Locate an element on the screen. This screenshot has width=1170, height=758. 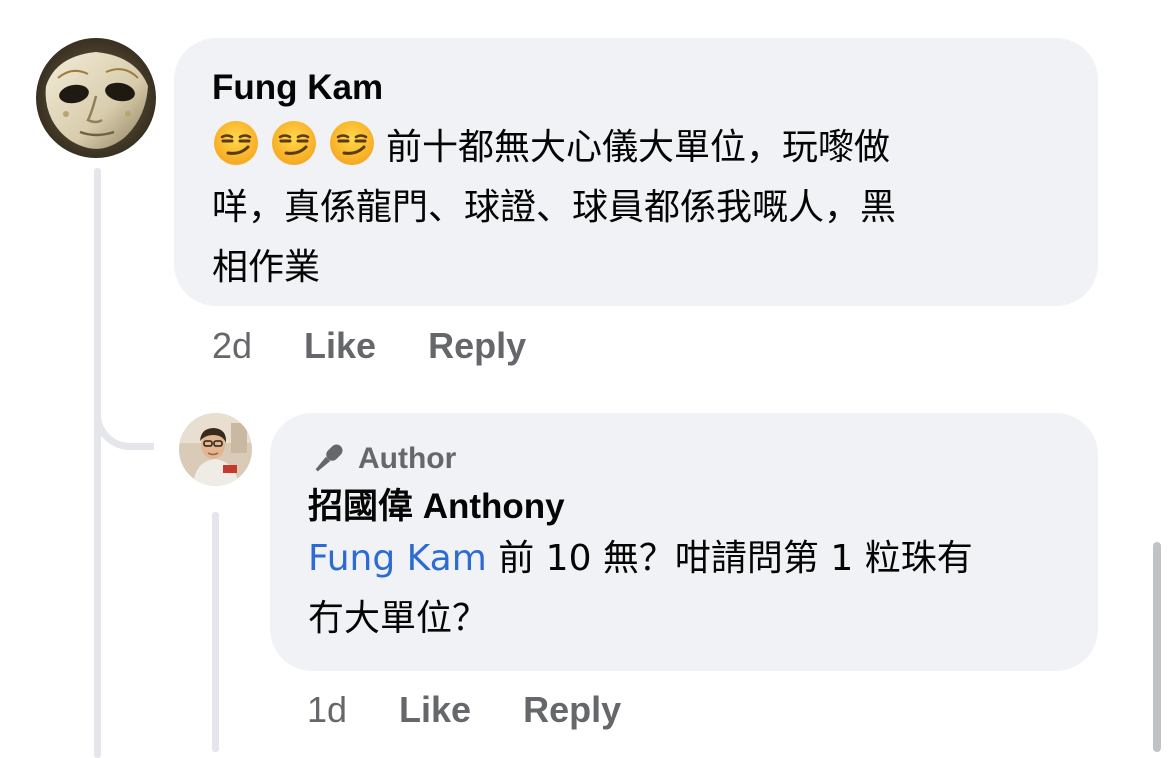
thread-line is located at coordinates (97, 463).